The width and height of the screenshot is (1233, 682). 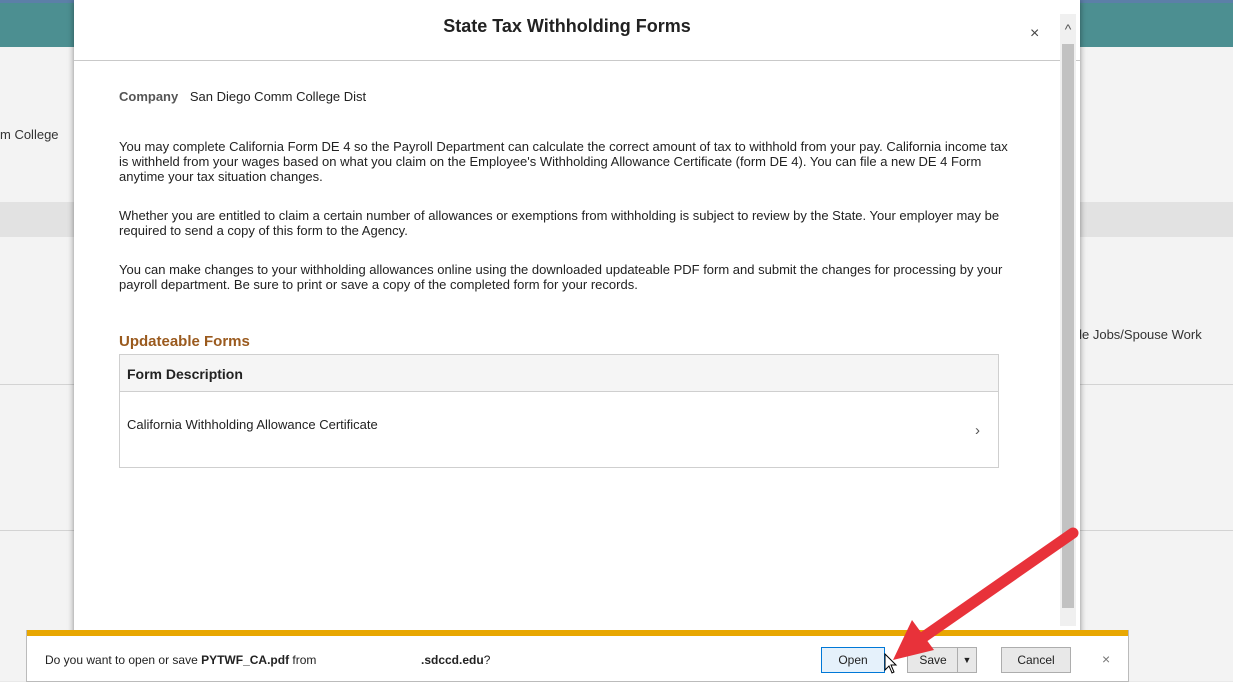 What do you see at coordinates (567, 26) in the screenshot?
I see `modal-title: State Tax Withholding Forms` at bounding box center [567, 26].